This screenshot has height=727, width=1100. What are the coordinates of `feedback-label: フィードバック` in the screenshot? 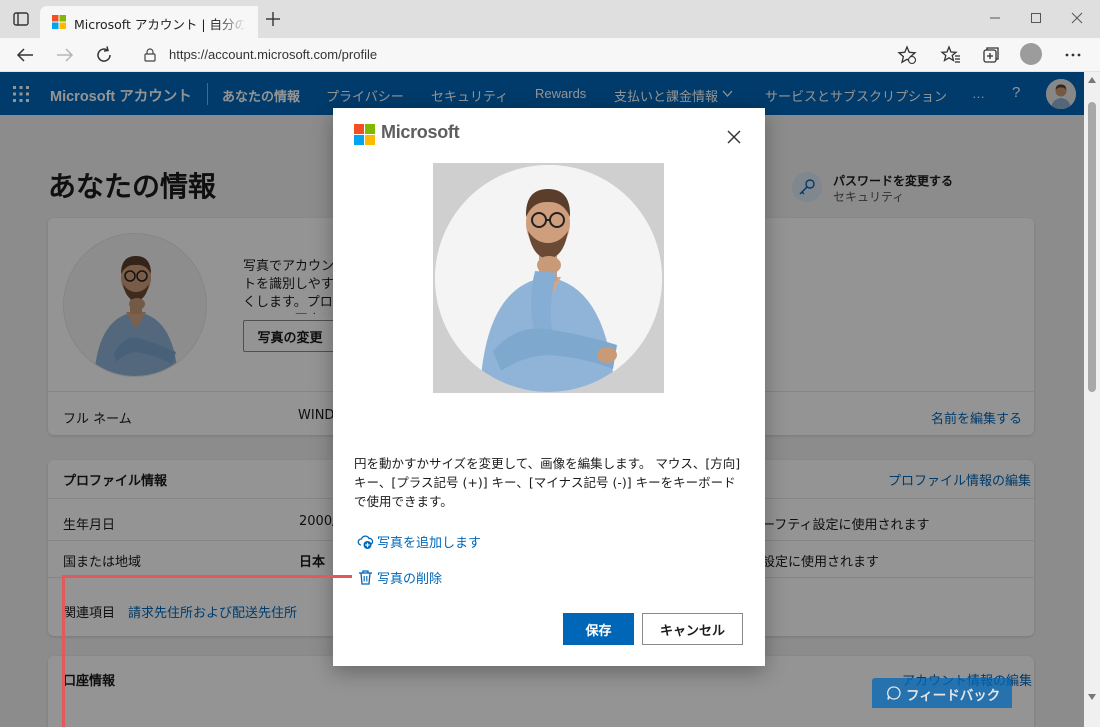 It's located at (953, 696).